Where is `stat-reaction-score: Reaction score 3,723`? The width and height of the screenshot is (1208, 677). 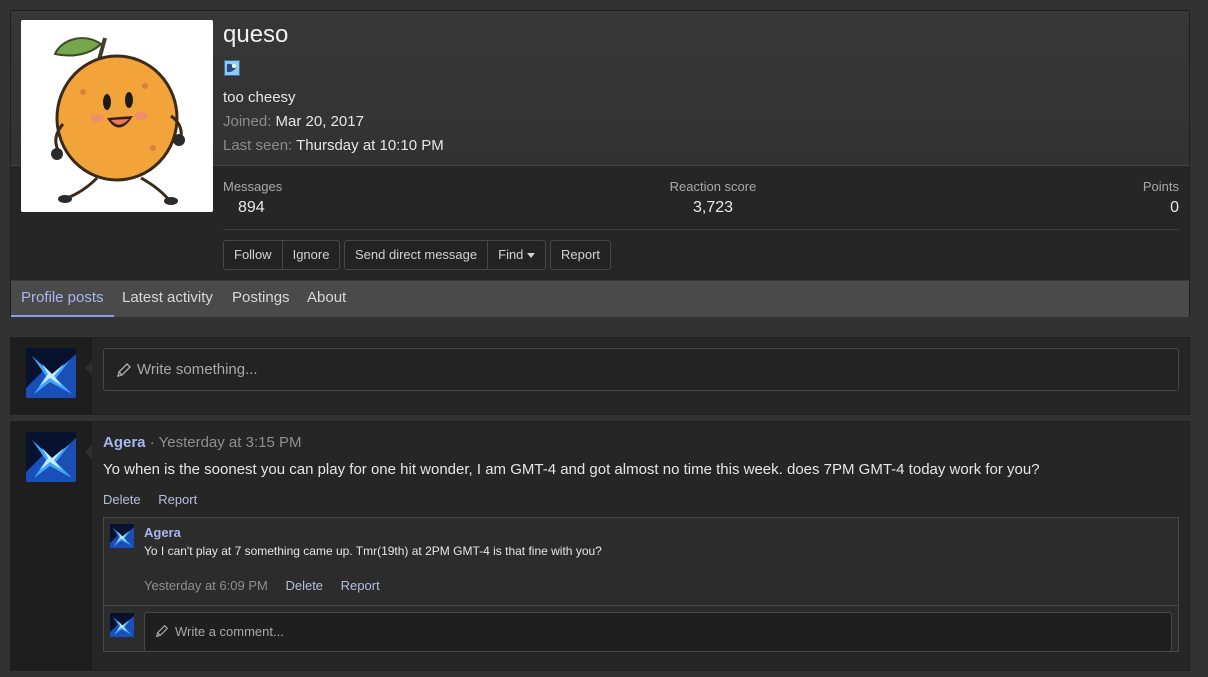
stat-reaction-score: Reaction score 3,723 is located at coordinates (713, 198).